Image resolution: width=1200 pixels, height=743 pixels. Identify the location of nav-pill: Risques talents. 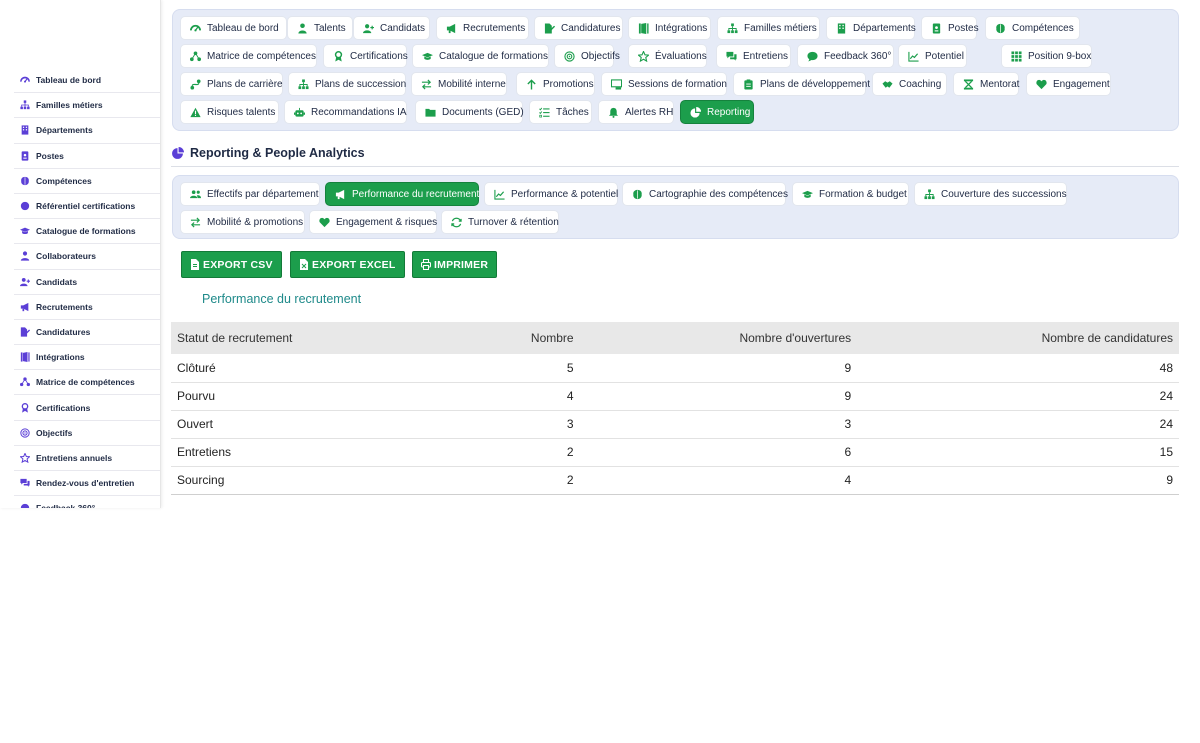
(229, 112).